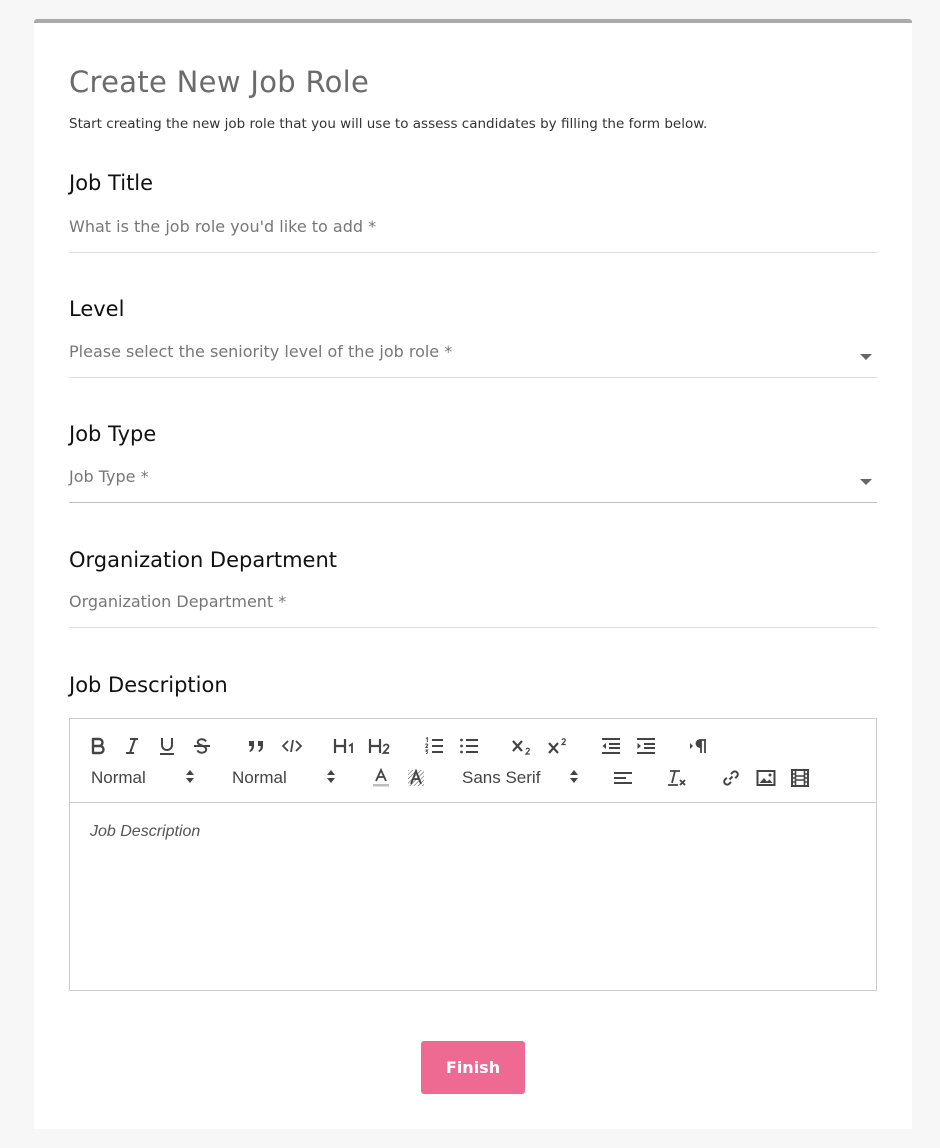 Image resolution: width=940 pixels, height=1148 pixels. What do you see at coordinates (611, 746) in the screenshot?
I see `outdent-icon` at bounding box center [611, 746].